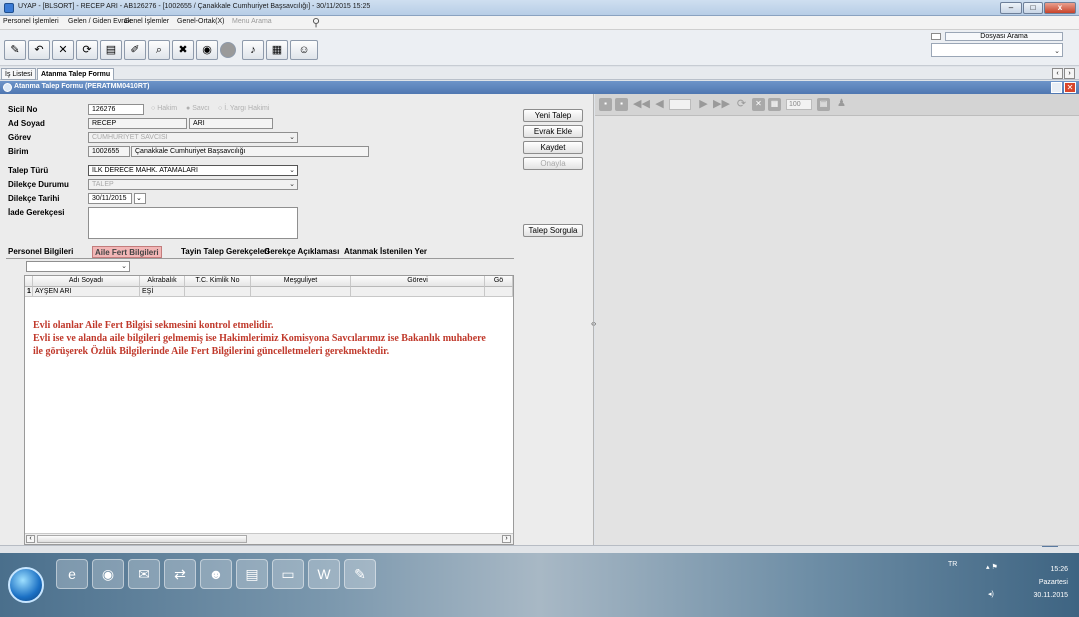  I want to click on viewer-save-icon: ▪, so click(605, 104).